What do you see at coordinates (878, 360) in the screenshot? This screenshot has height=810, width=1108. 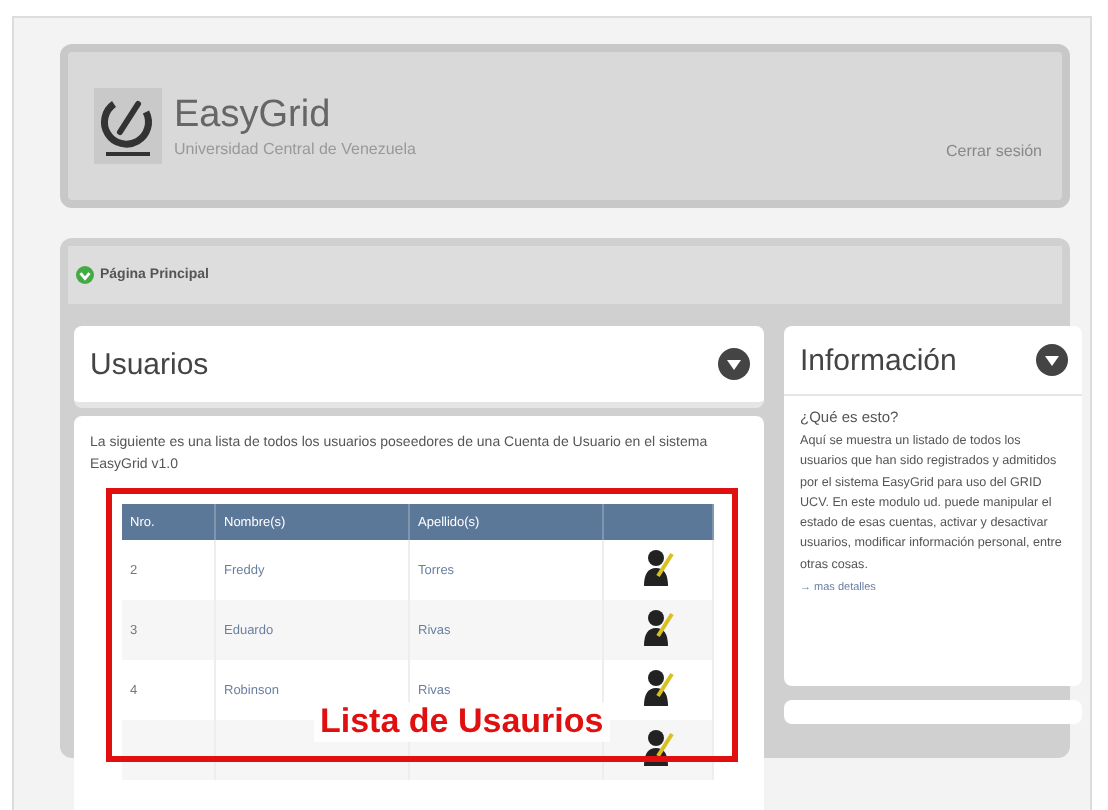 I see `panel-title: Información` at bounding box center [878, 360].